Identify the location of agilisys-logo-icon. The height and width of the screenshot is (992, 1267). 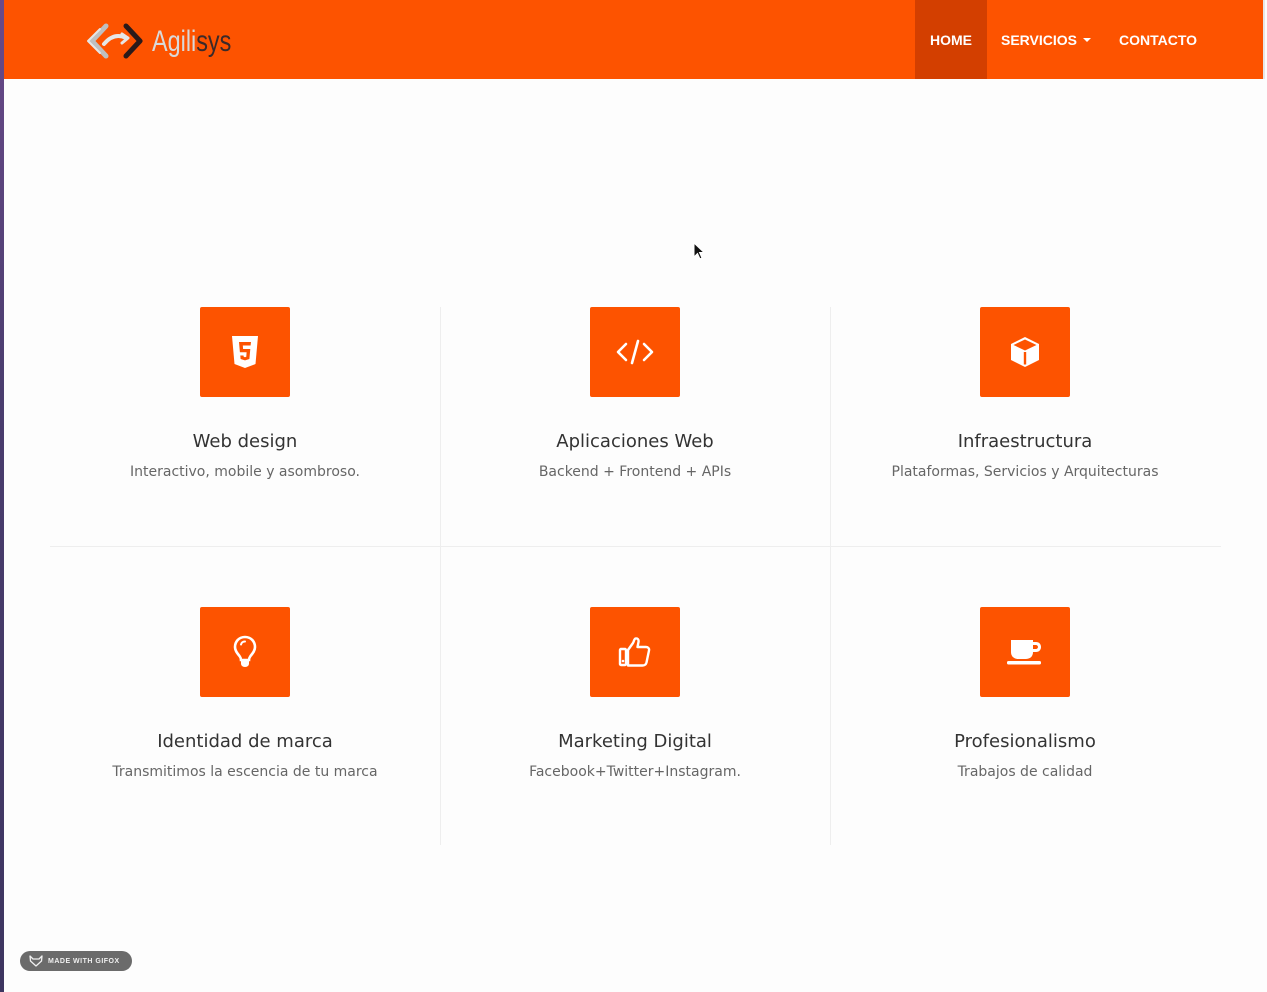
(115, 41).